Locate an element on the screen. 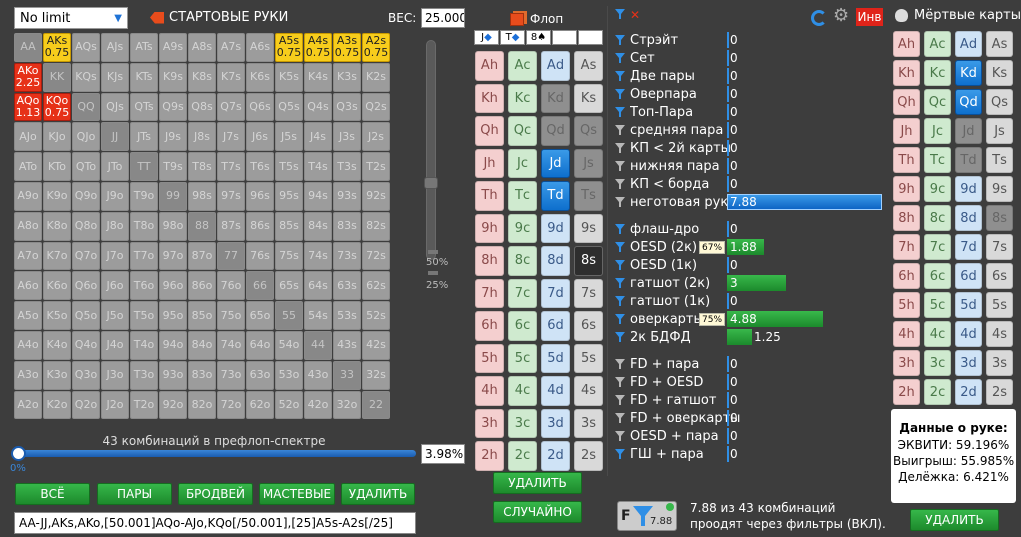 Image resolution: width=1021 pixels, height=537 pixels. flop-card: 9c is located at coordinates (522, 228).